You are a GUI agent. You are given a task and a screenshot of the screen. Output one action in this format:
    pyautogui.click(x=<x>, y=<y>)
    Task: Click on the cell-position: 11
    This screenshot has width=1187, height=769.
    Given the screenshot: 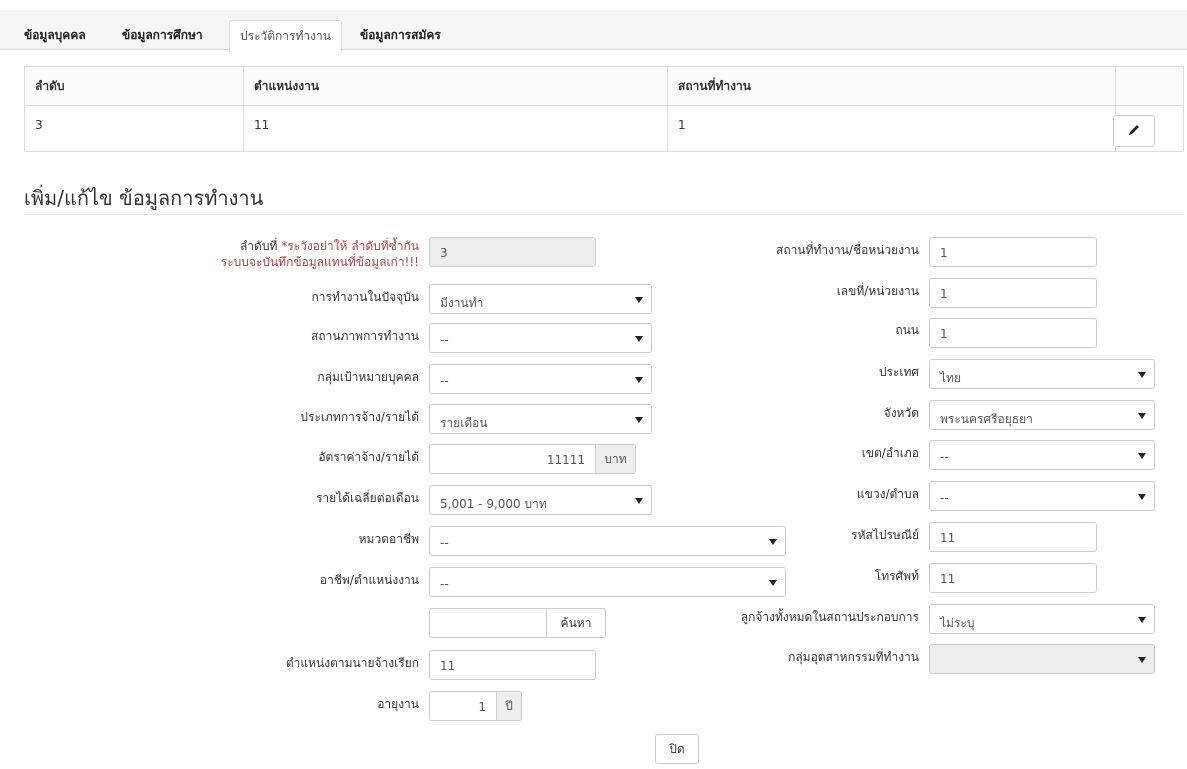 What is the action you would take?
    pyautogui.click(x=455, y=128)
    